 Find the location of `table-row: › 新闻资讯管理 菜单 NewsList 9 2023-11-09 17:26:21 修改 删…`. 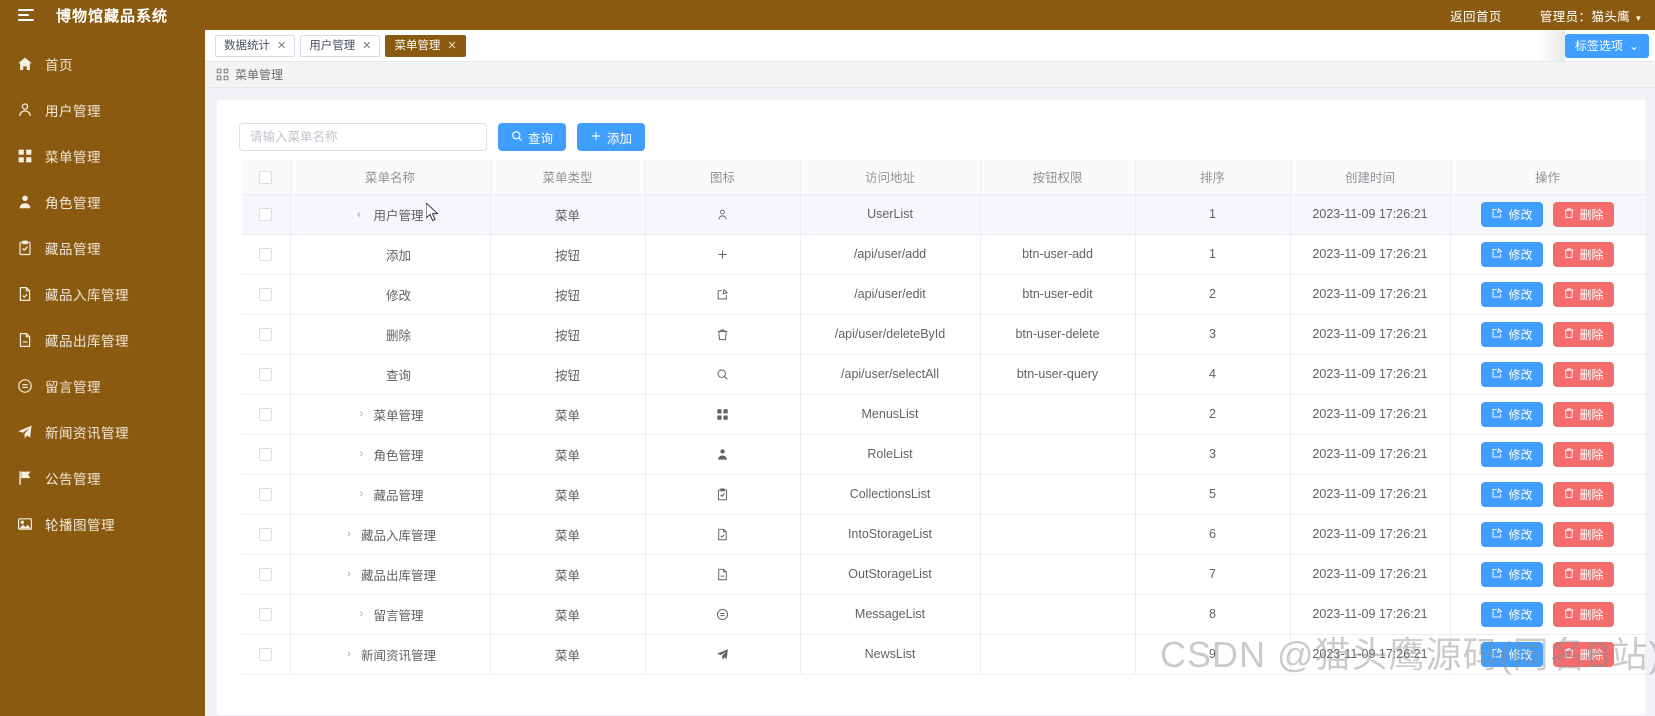

table-row: › 新闻资讯管理 菜单 NewsList 9 2023-11-09 17:26:21 修改 删… is located at coordinates (943, 654).